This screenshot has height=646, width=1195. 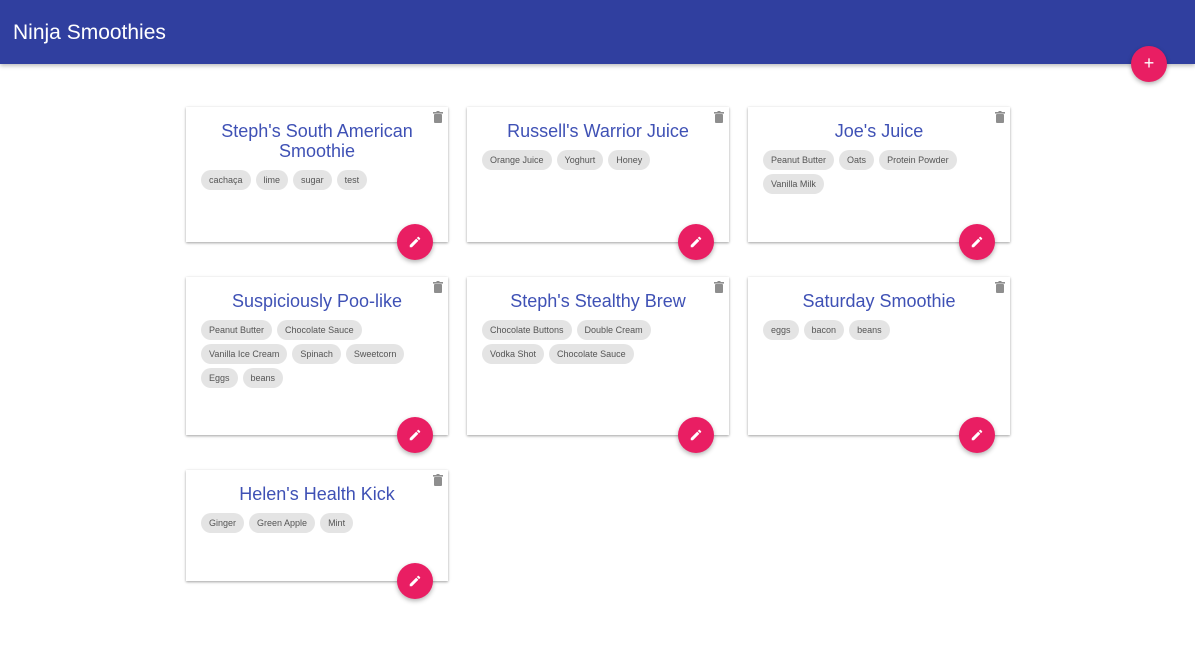 What do you see at coordinates (226, 180) in the screenshot?
I see `ingredient-chip: cachaça` at bounding box center [226, 180].